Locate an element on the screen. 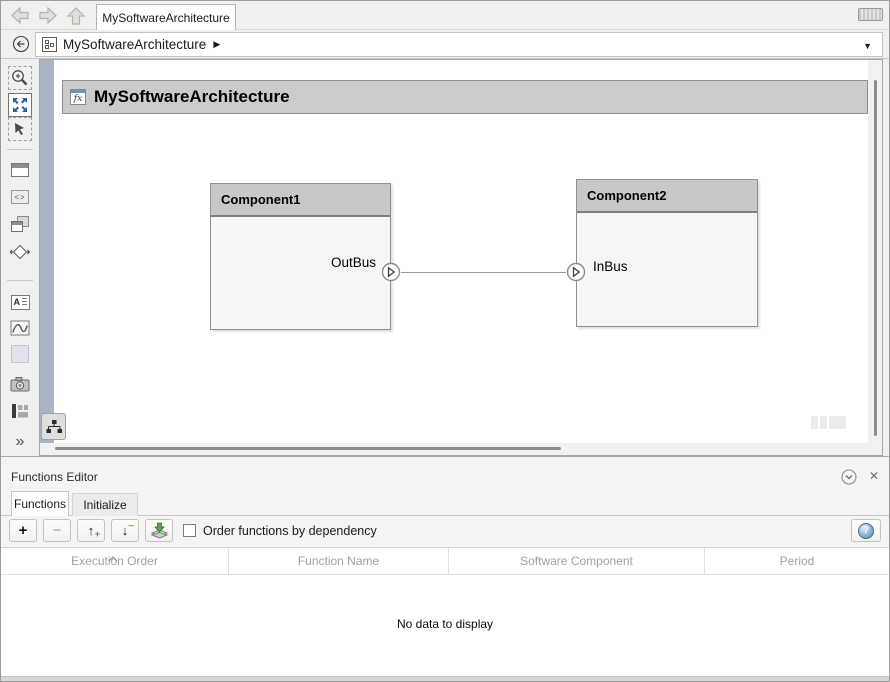  outbus-port-label: OutBus is located at coordinates (353, 262).